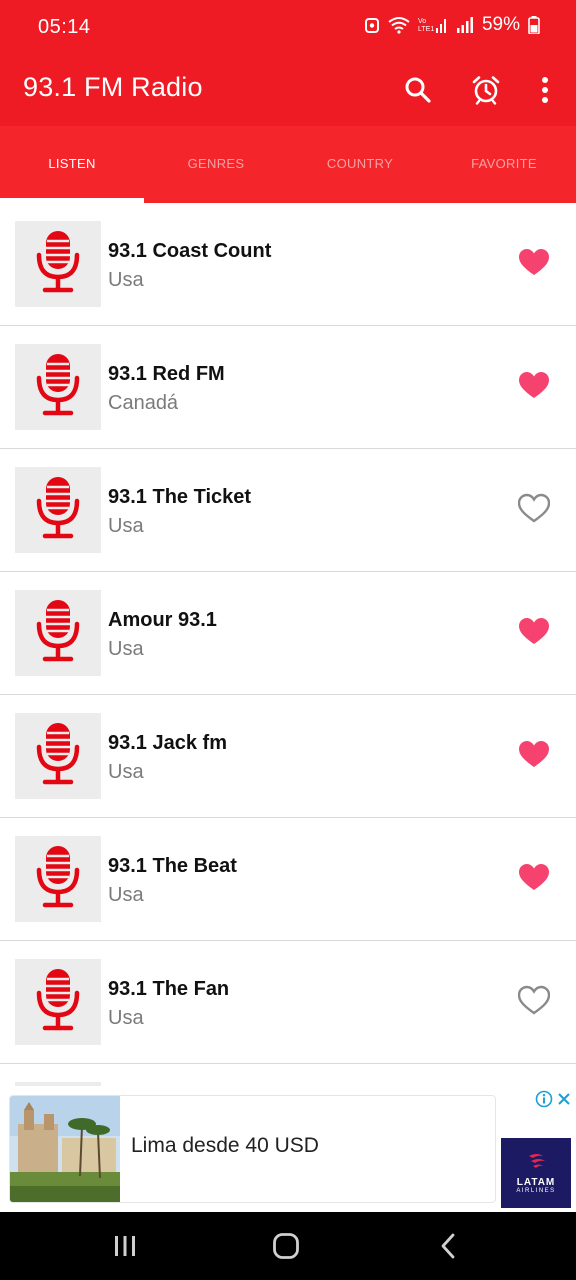  I want to click on status-bar: 05:14 Vo LTE1 59%, so click(288, 29).